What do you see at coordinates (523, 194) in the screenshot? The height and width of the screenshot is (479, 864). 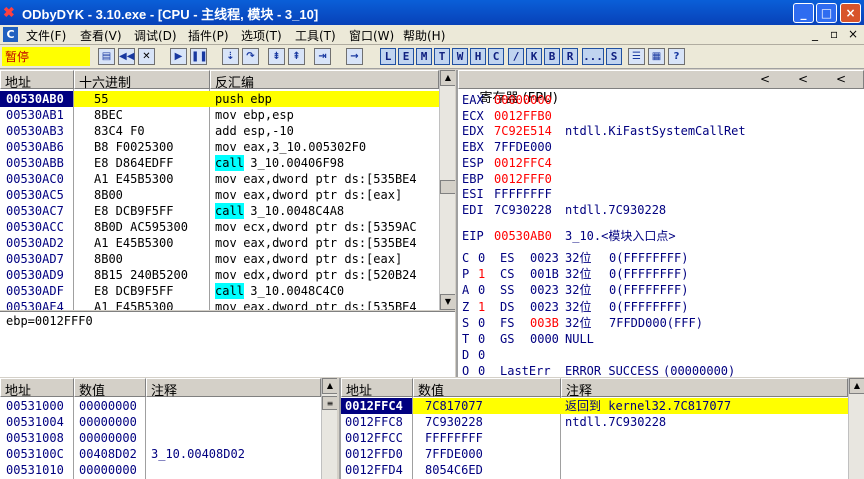 I see `register-value: FFFFFFFF` at bounding box center [523, 194].